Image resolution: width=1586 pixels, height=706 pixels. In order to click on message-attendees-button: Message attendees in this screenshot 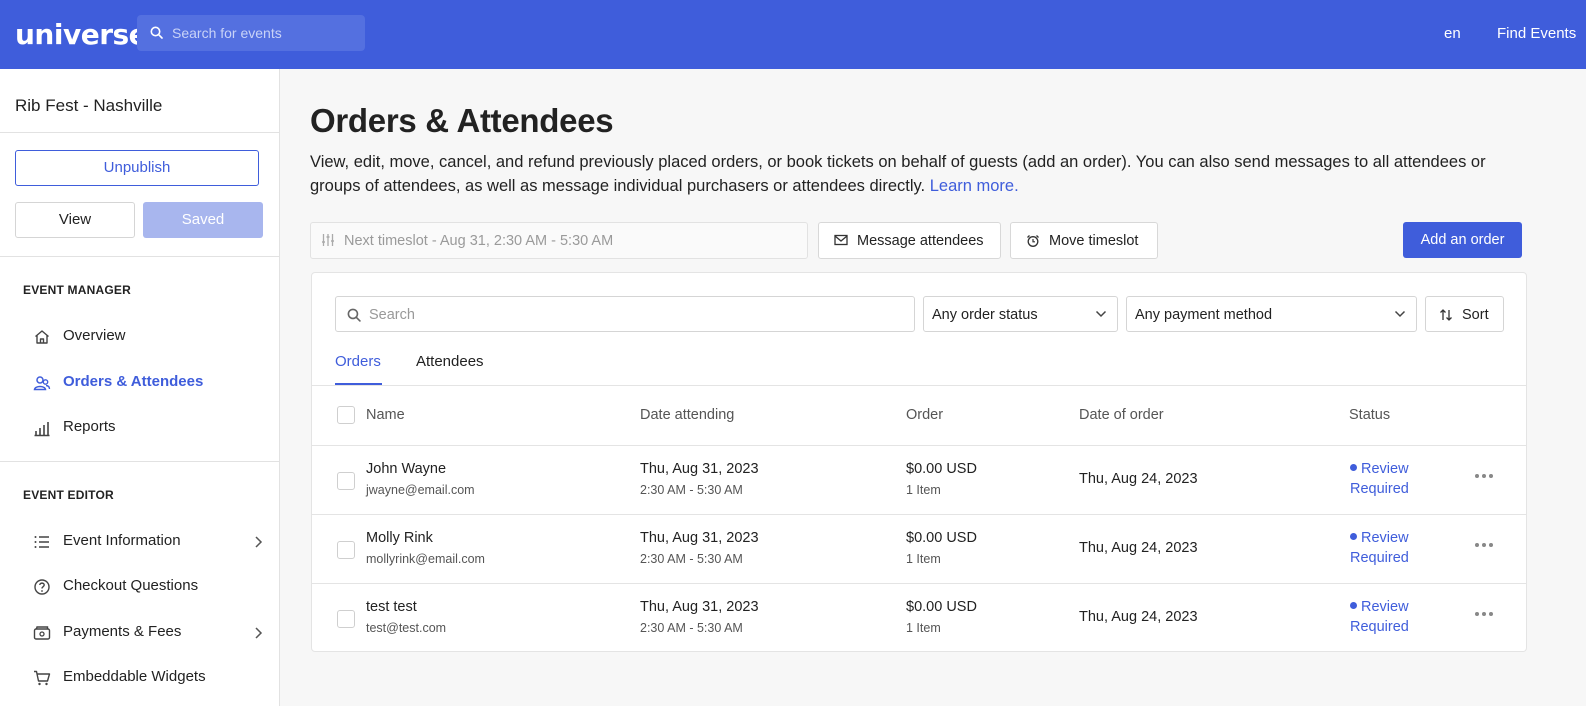, I will do `click(909, 240)`.